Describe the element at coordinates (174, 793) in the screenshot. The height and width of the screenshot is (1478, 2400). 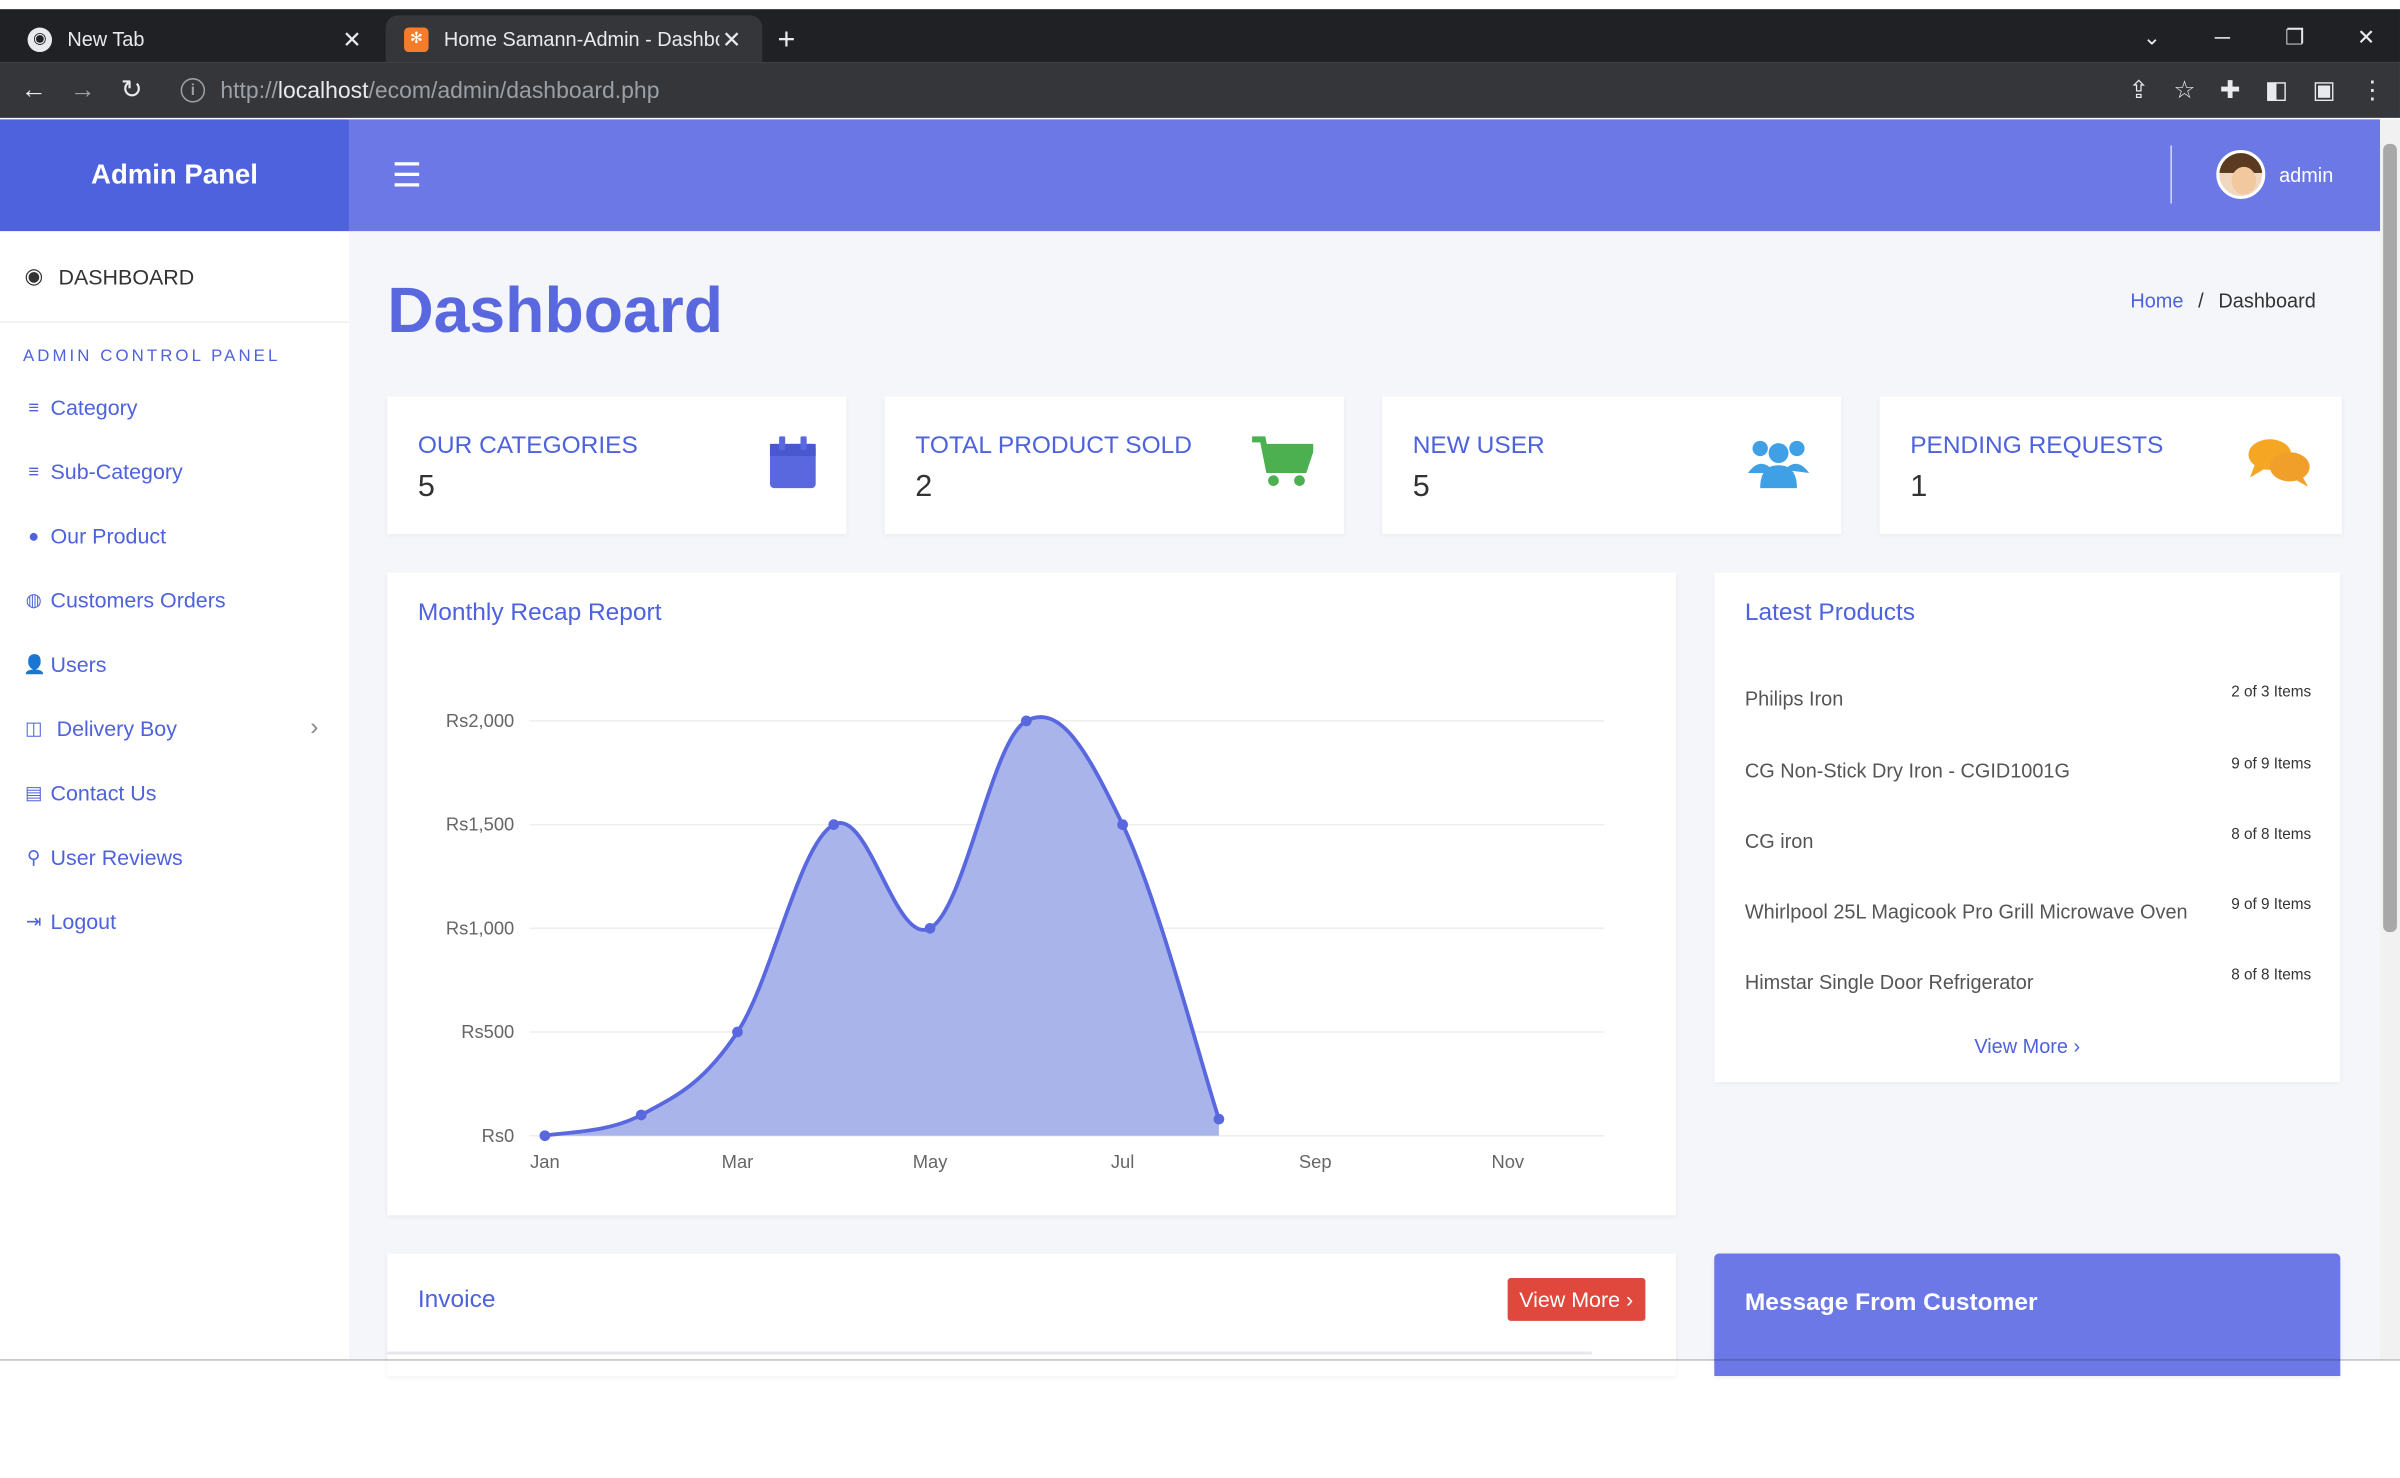
I see `sidebar-item-contact-us: ▤ Contact Us` at that location.